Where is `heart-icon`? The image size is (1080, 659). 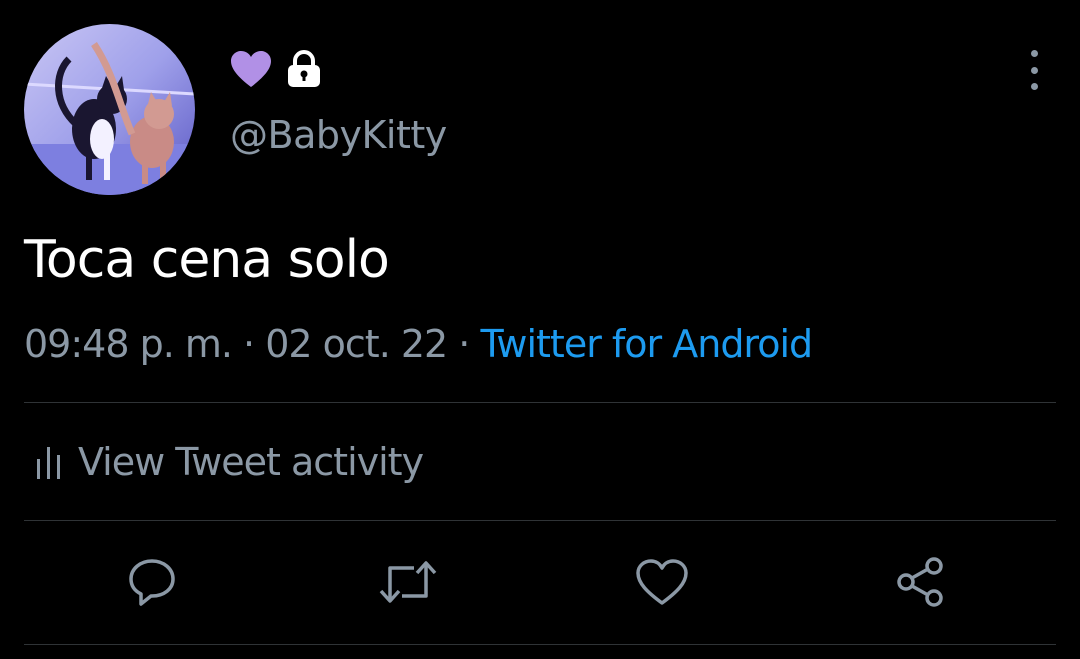 heart-icon is located at coordinates (662, 582).